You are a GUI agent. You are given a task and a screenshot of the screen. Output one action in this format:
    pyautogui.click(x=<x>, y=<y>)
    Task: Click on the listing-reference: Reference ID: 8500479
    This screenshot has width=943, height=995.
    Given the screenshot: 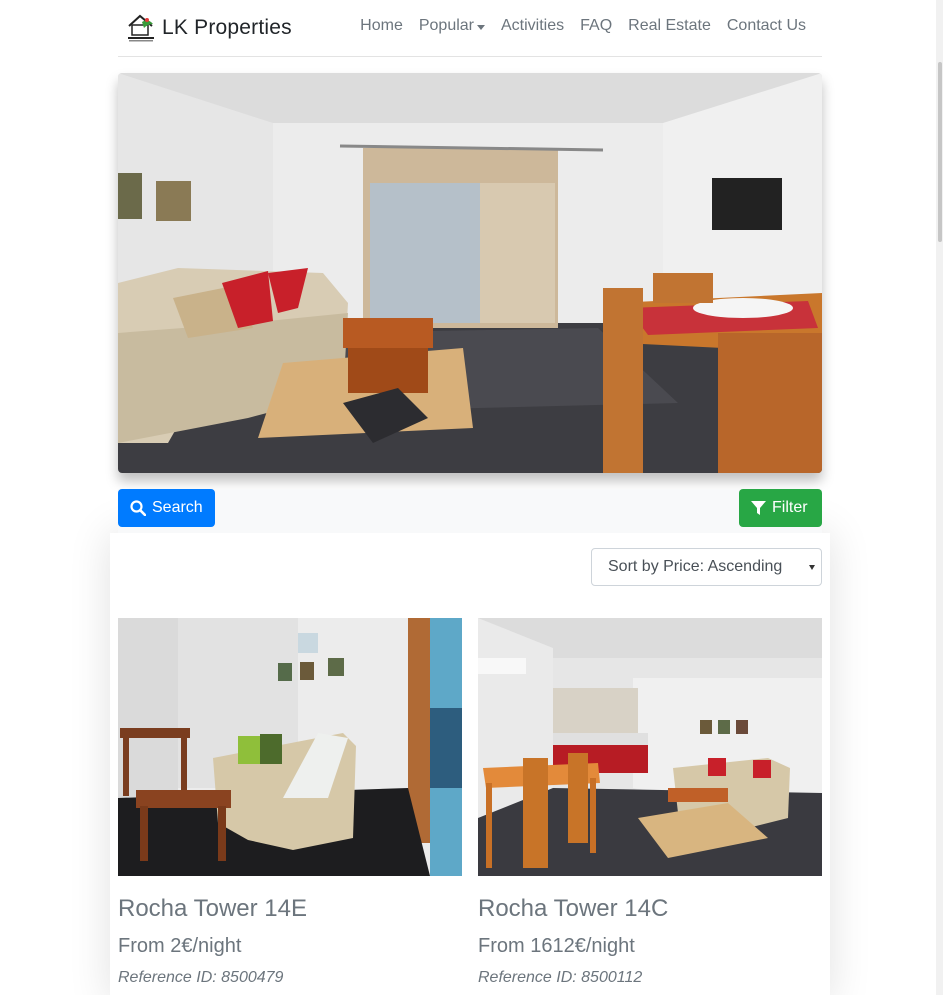 What is the action you would take?
    pyautogui.click(x=201, y=977)
    